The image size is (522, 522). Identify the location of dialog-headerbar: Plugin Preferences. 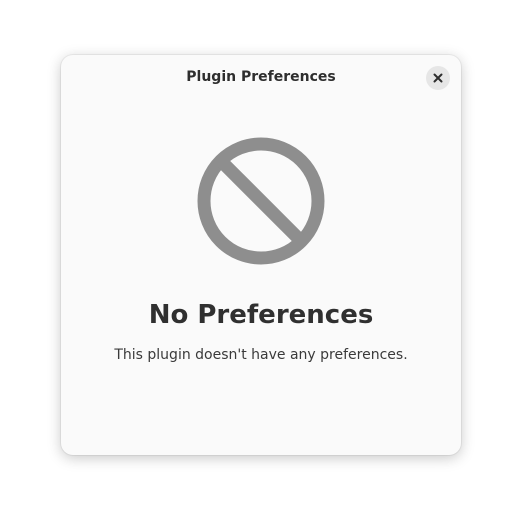
(261, 78).